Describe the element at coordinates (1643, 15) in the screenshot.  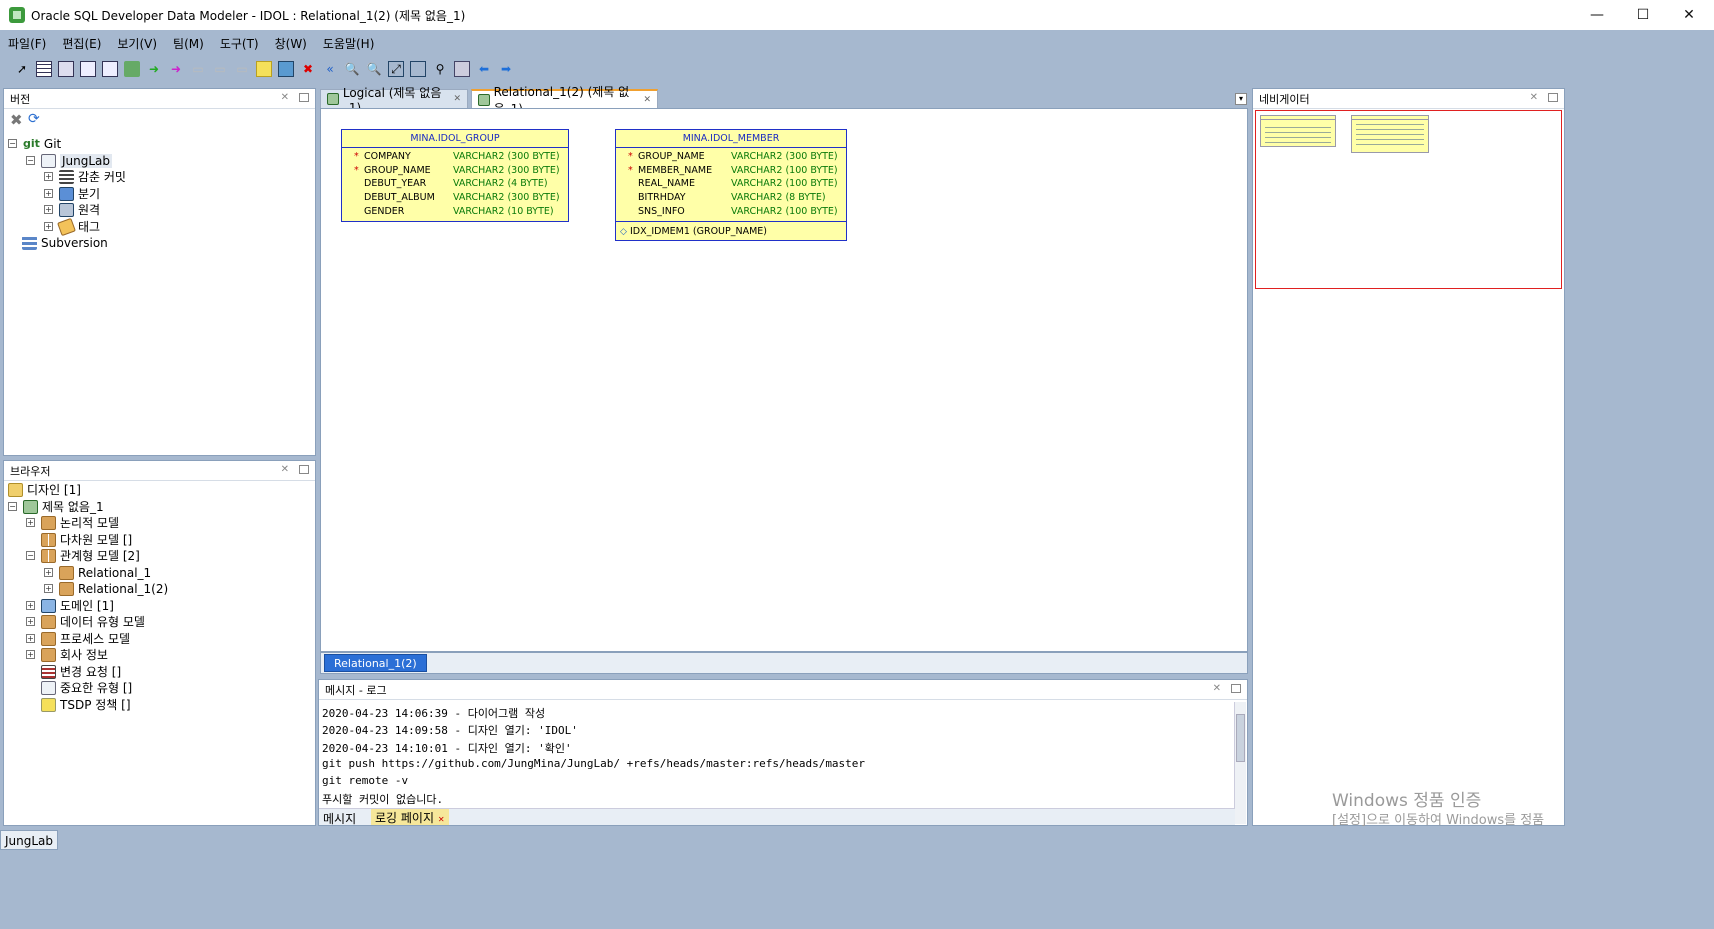
I see `maximize-button: ☐` at that location.